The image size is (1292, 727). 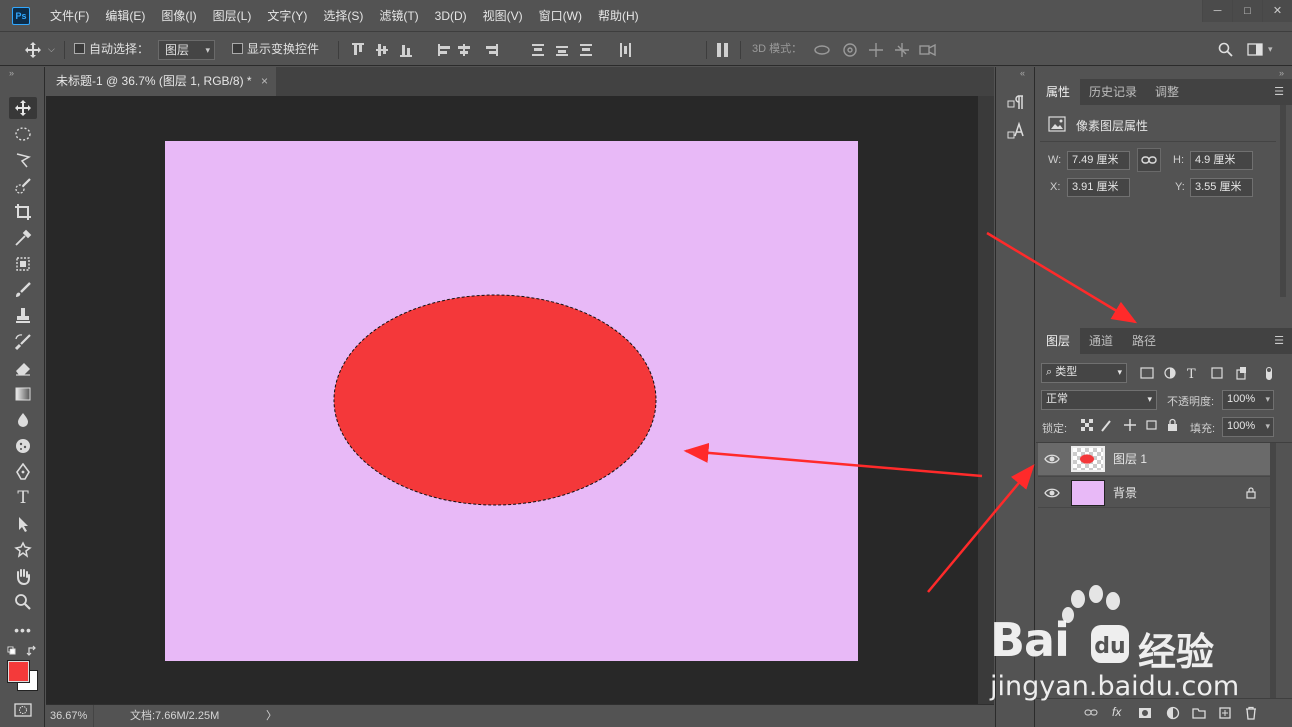 What do you see at coordinates (23, 446) in the screenshot?
I see `dodge-tool` at bounding box center [23, 446].